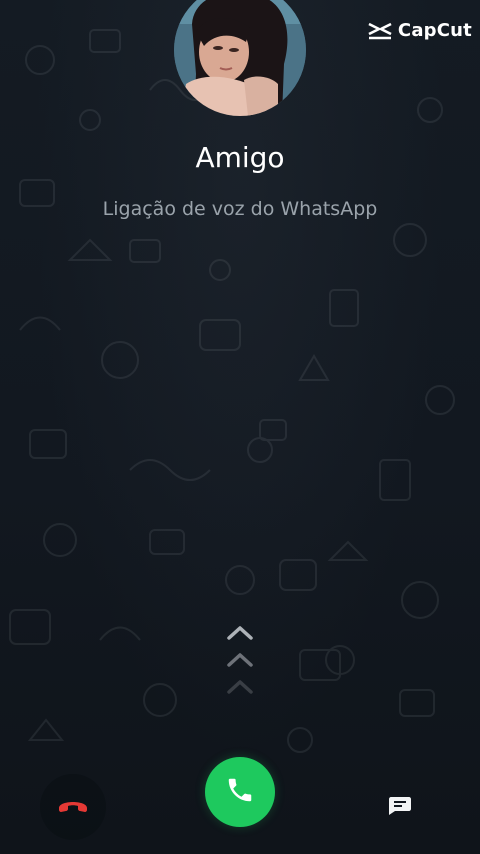 The width and height of the screenshot is (480, 854). Describe the element at coordinates (240, 662) in the screenshot. I see `chevrons-up-icon` at that location.